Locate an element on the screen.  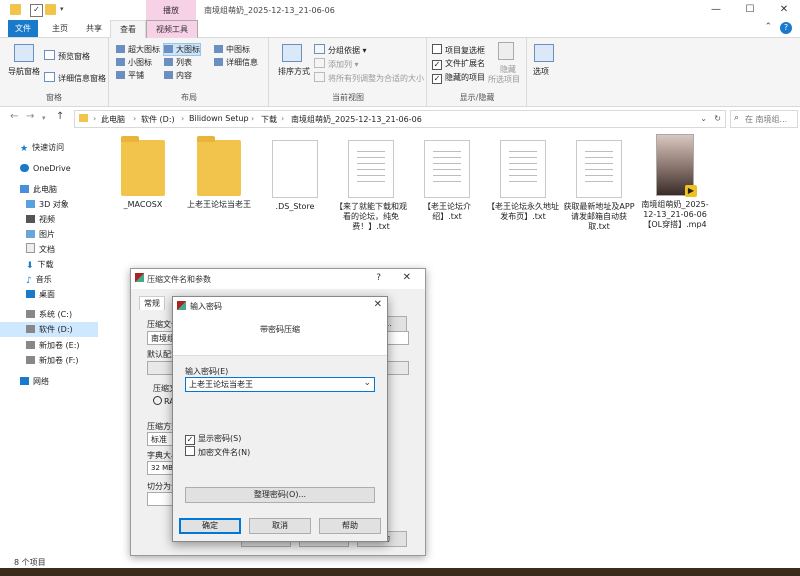
file-extensions-toggle: ✓ 文件扩展名 is located at coordinates (458, 64).